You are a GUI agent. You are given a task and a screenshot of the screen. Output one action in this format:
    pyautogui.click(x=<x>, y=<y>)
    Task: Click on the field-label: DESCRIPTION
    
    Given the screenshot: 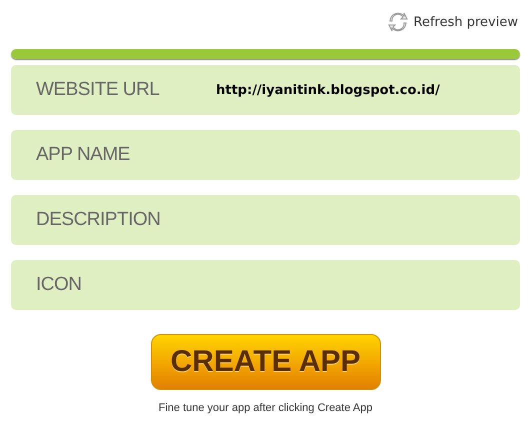 What is the action you would take?
    pyautogui.click(x=99, y=220)
    